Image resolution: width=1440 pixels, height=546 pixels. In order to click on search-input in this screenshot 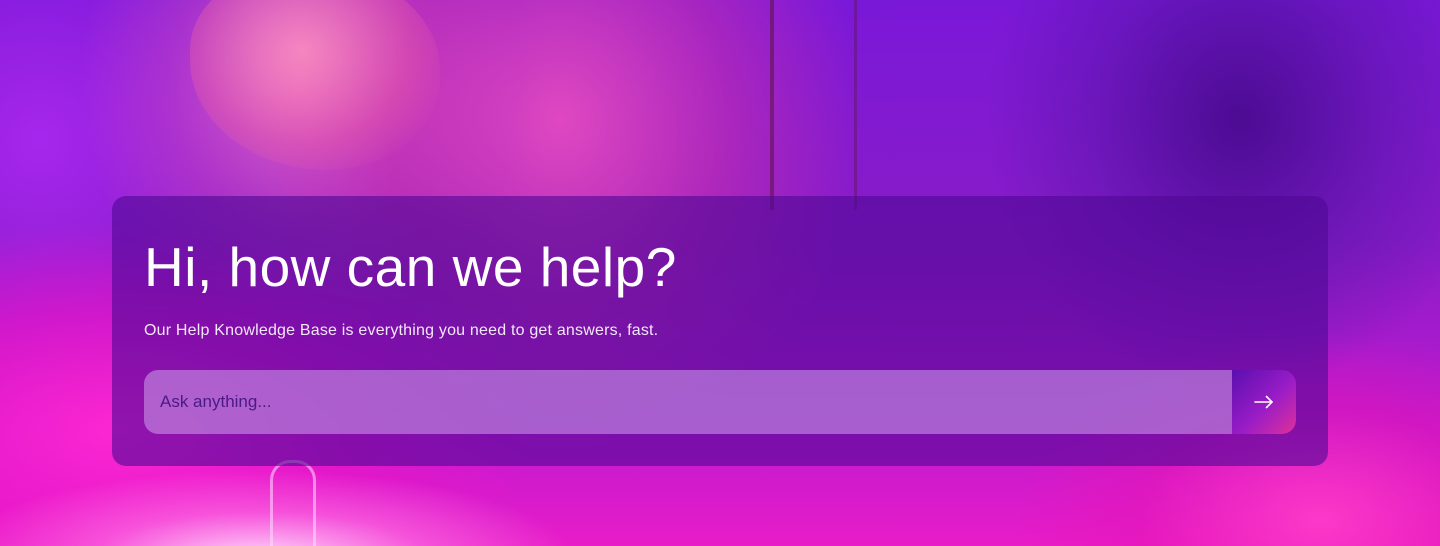, I will do `click(688, 402)`.